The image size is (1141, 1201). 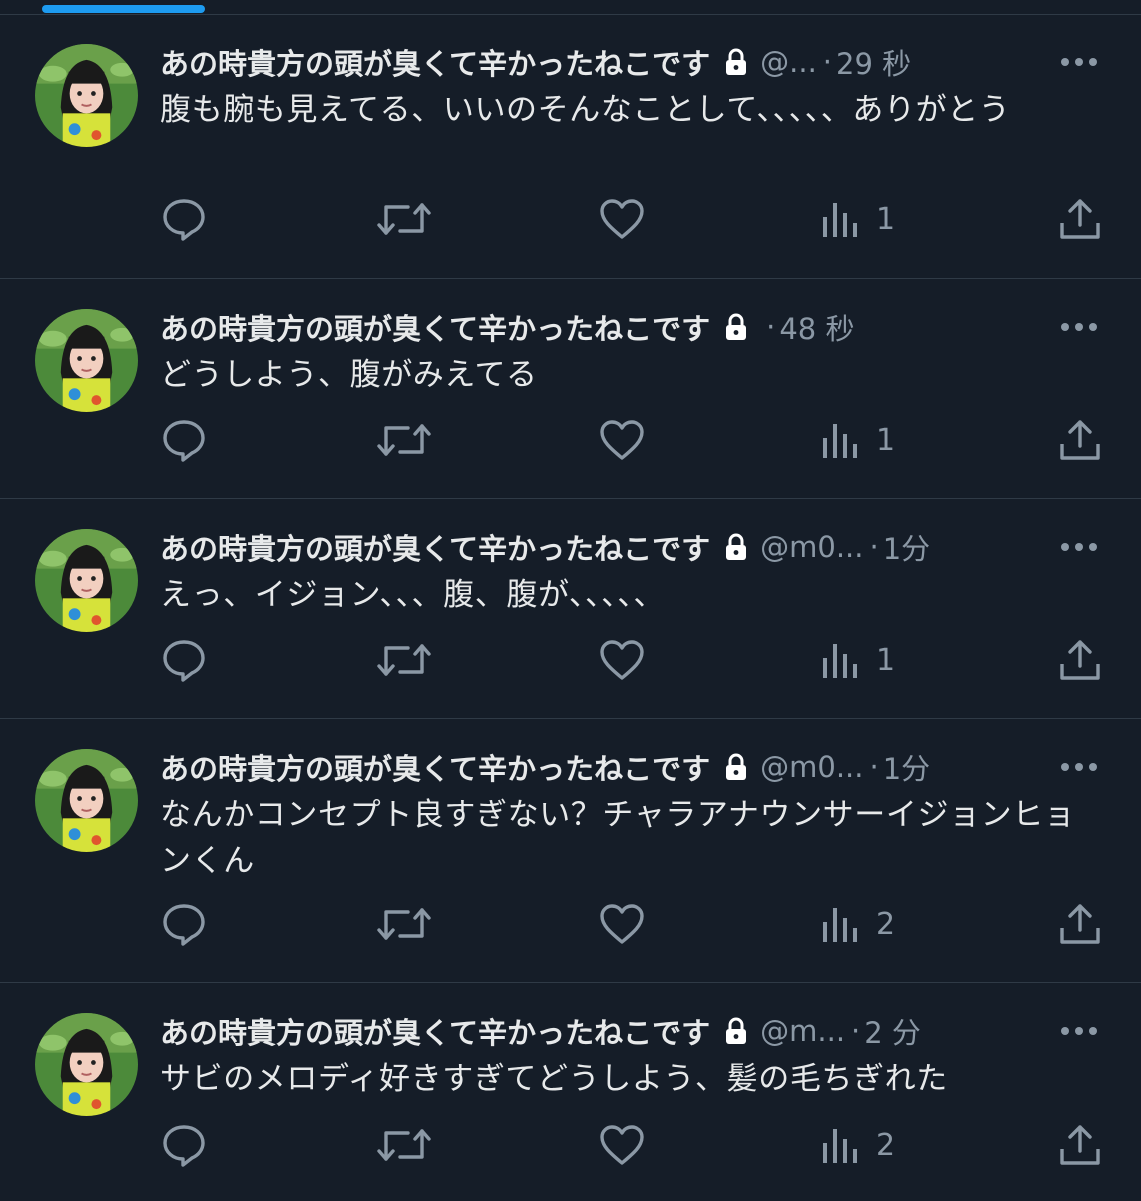 I want to click on tweet-text: なんかコンセプト良すぎない？チャラアナウンサーイジョンヒョンくん, so click(x=618, y=838).